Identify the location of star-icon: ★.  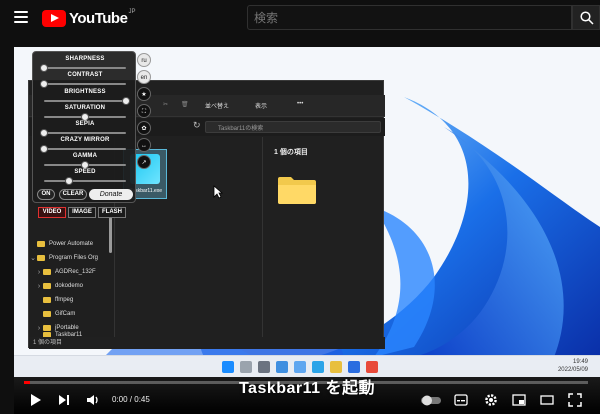
(144, 94).